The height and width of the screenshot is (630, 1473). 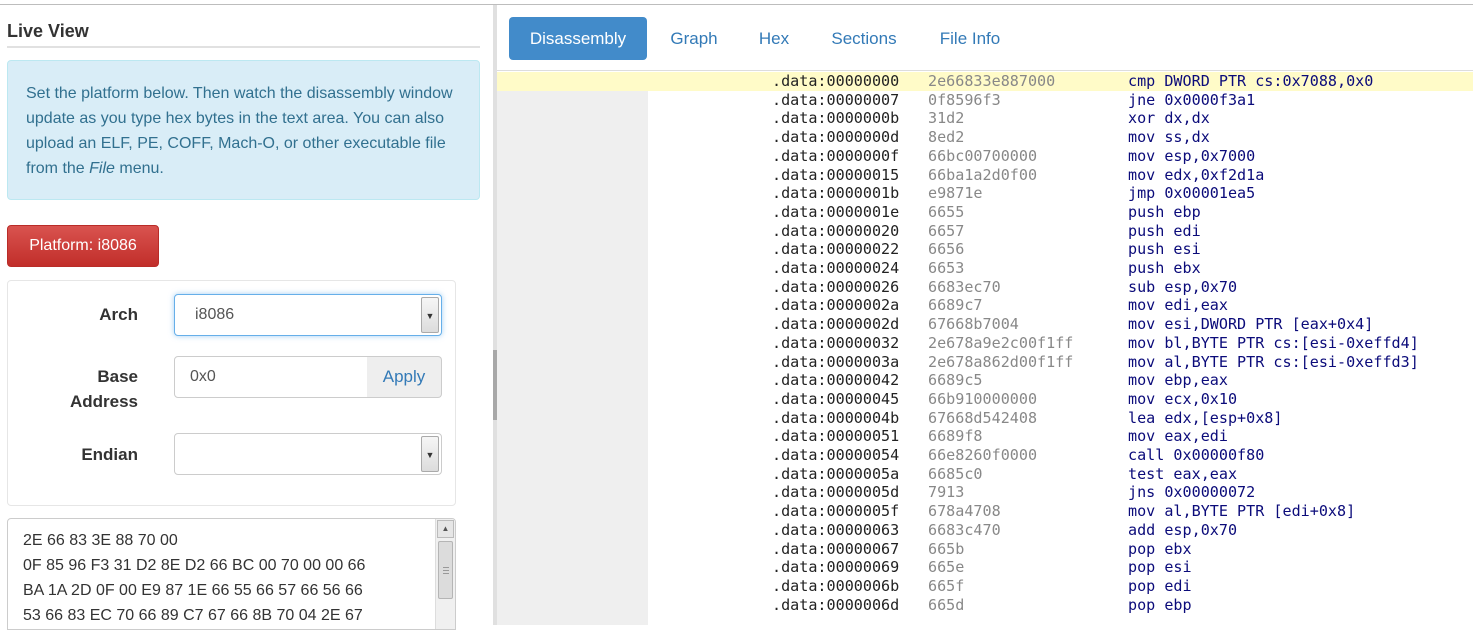 What do you see at coordinates (1192, 99) in the screenshot?
I see `row-instruction: jne 0x0000f3a1` at bounding box center [1192, 99].